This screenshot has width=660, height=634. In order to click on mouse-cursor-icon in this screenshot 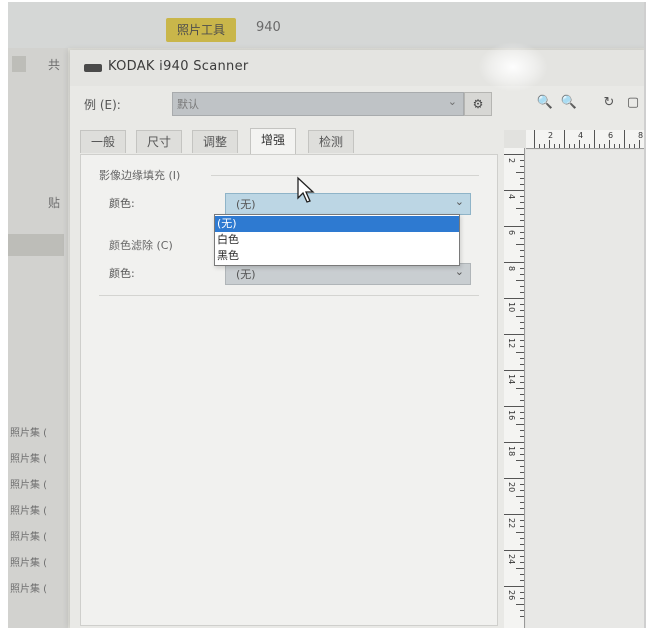, I will do `click(306, 189)`.